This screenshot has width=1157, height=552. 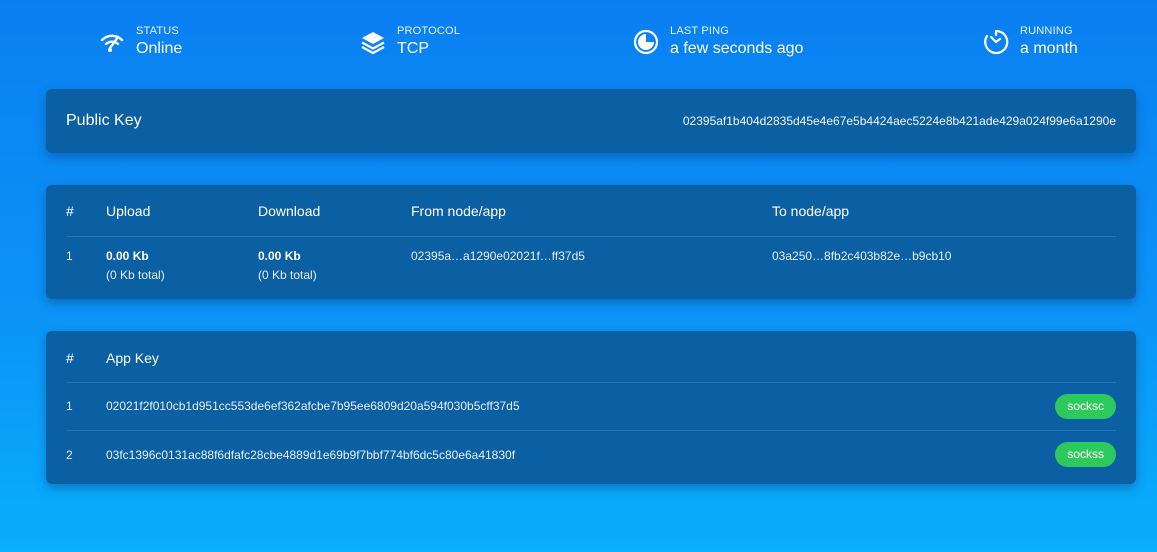 I want to click on moon-clock-icon, so click(x=646, y=42).